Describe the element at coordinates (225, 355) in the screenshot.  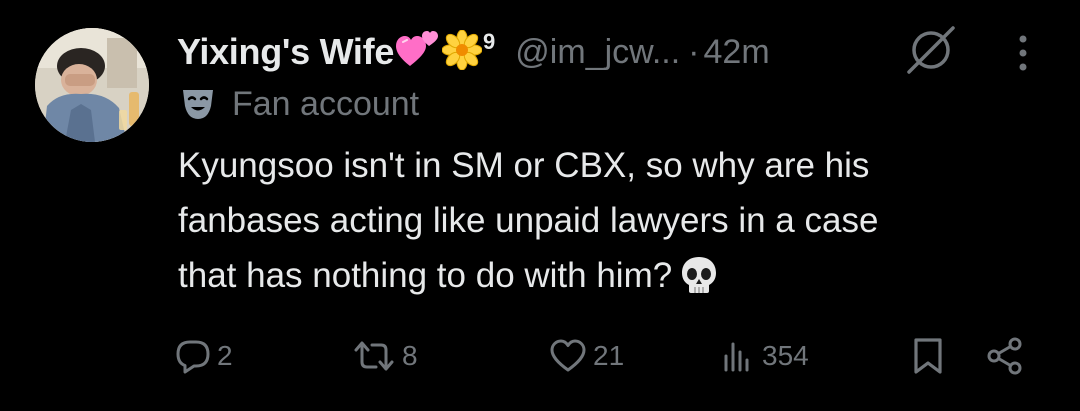
I see `reply-count: 2` at that location.